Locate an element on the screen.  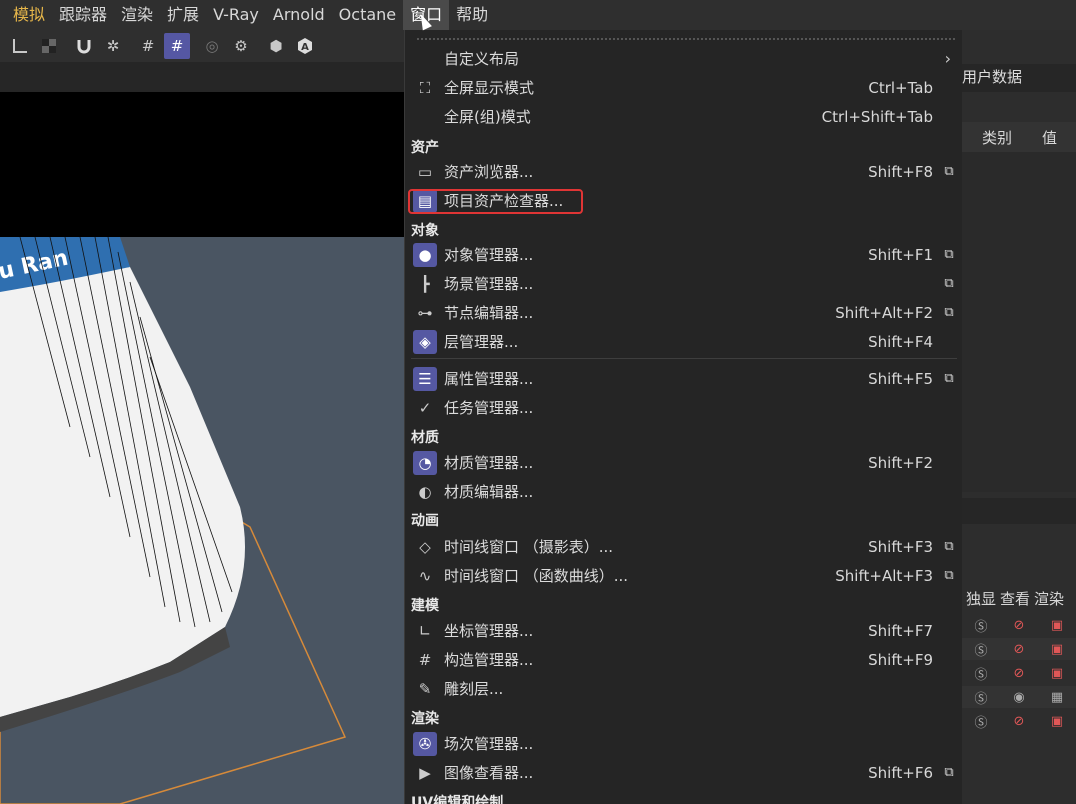
picture-viewer-icon: ▶ is located at coordinates (425, 773).